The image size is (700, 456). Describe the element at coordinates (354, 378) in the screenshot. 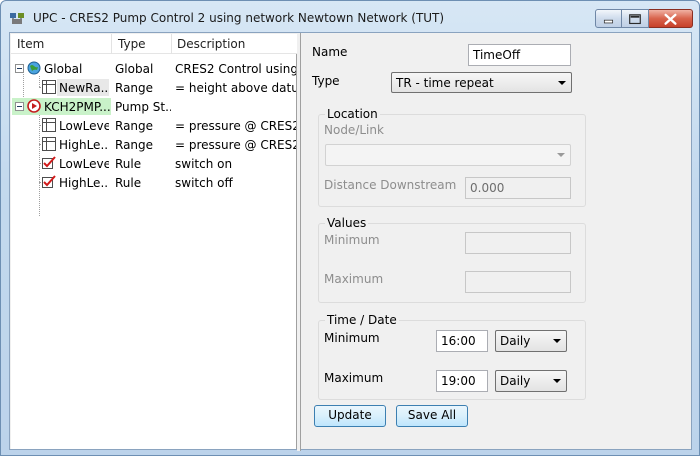

I see `time-maximum-label: Maximum` at that location.